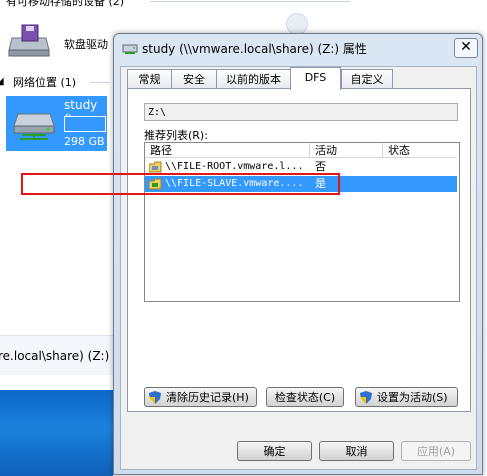 This screenshot has height=476, width=487. Describe the element at coordinates (85, 124) in the screenshot. I see `capacity-bar` at that location.